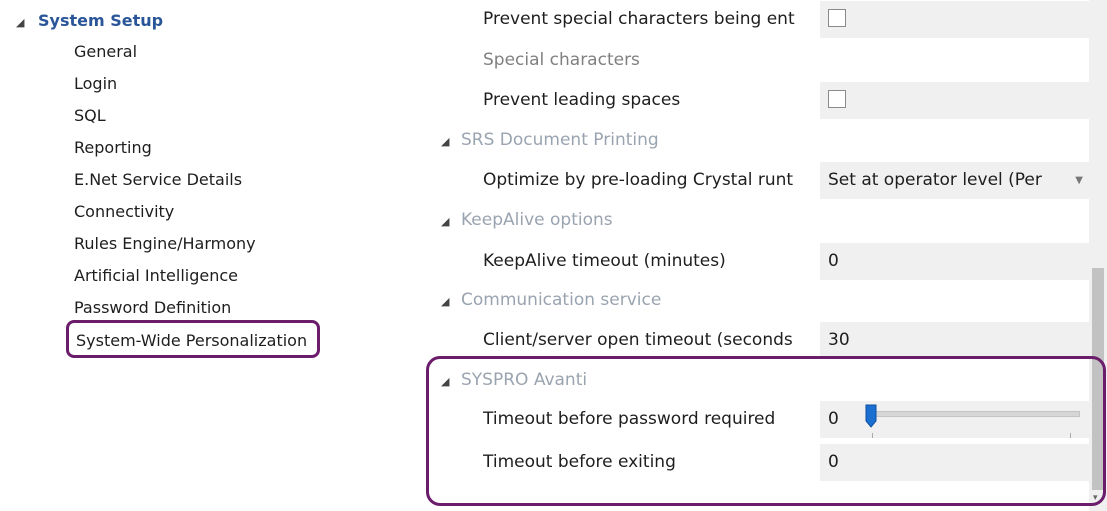  I want to click on dropdown-arrow-icon: ▼, so click(1079, 180).